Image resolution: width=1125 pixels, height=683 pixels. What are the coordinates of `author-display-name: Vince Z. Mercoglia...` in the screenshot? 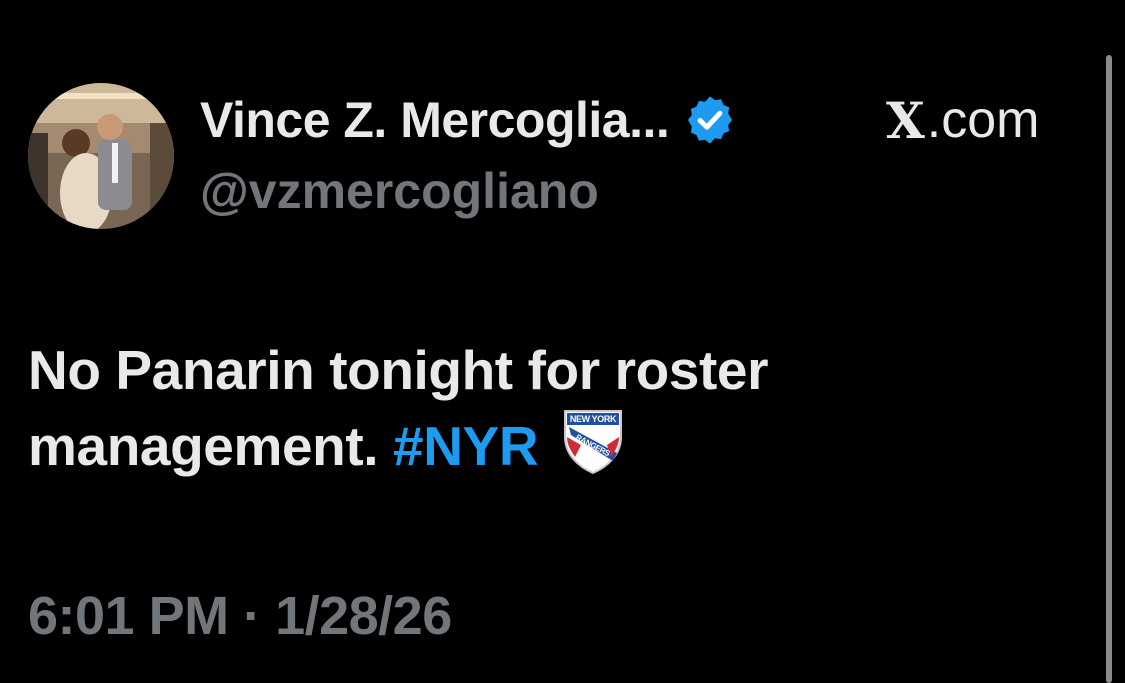 It's located at (435, 120).